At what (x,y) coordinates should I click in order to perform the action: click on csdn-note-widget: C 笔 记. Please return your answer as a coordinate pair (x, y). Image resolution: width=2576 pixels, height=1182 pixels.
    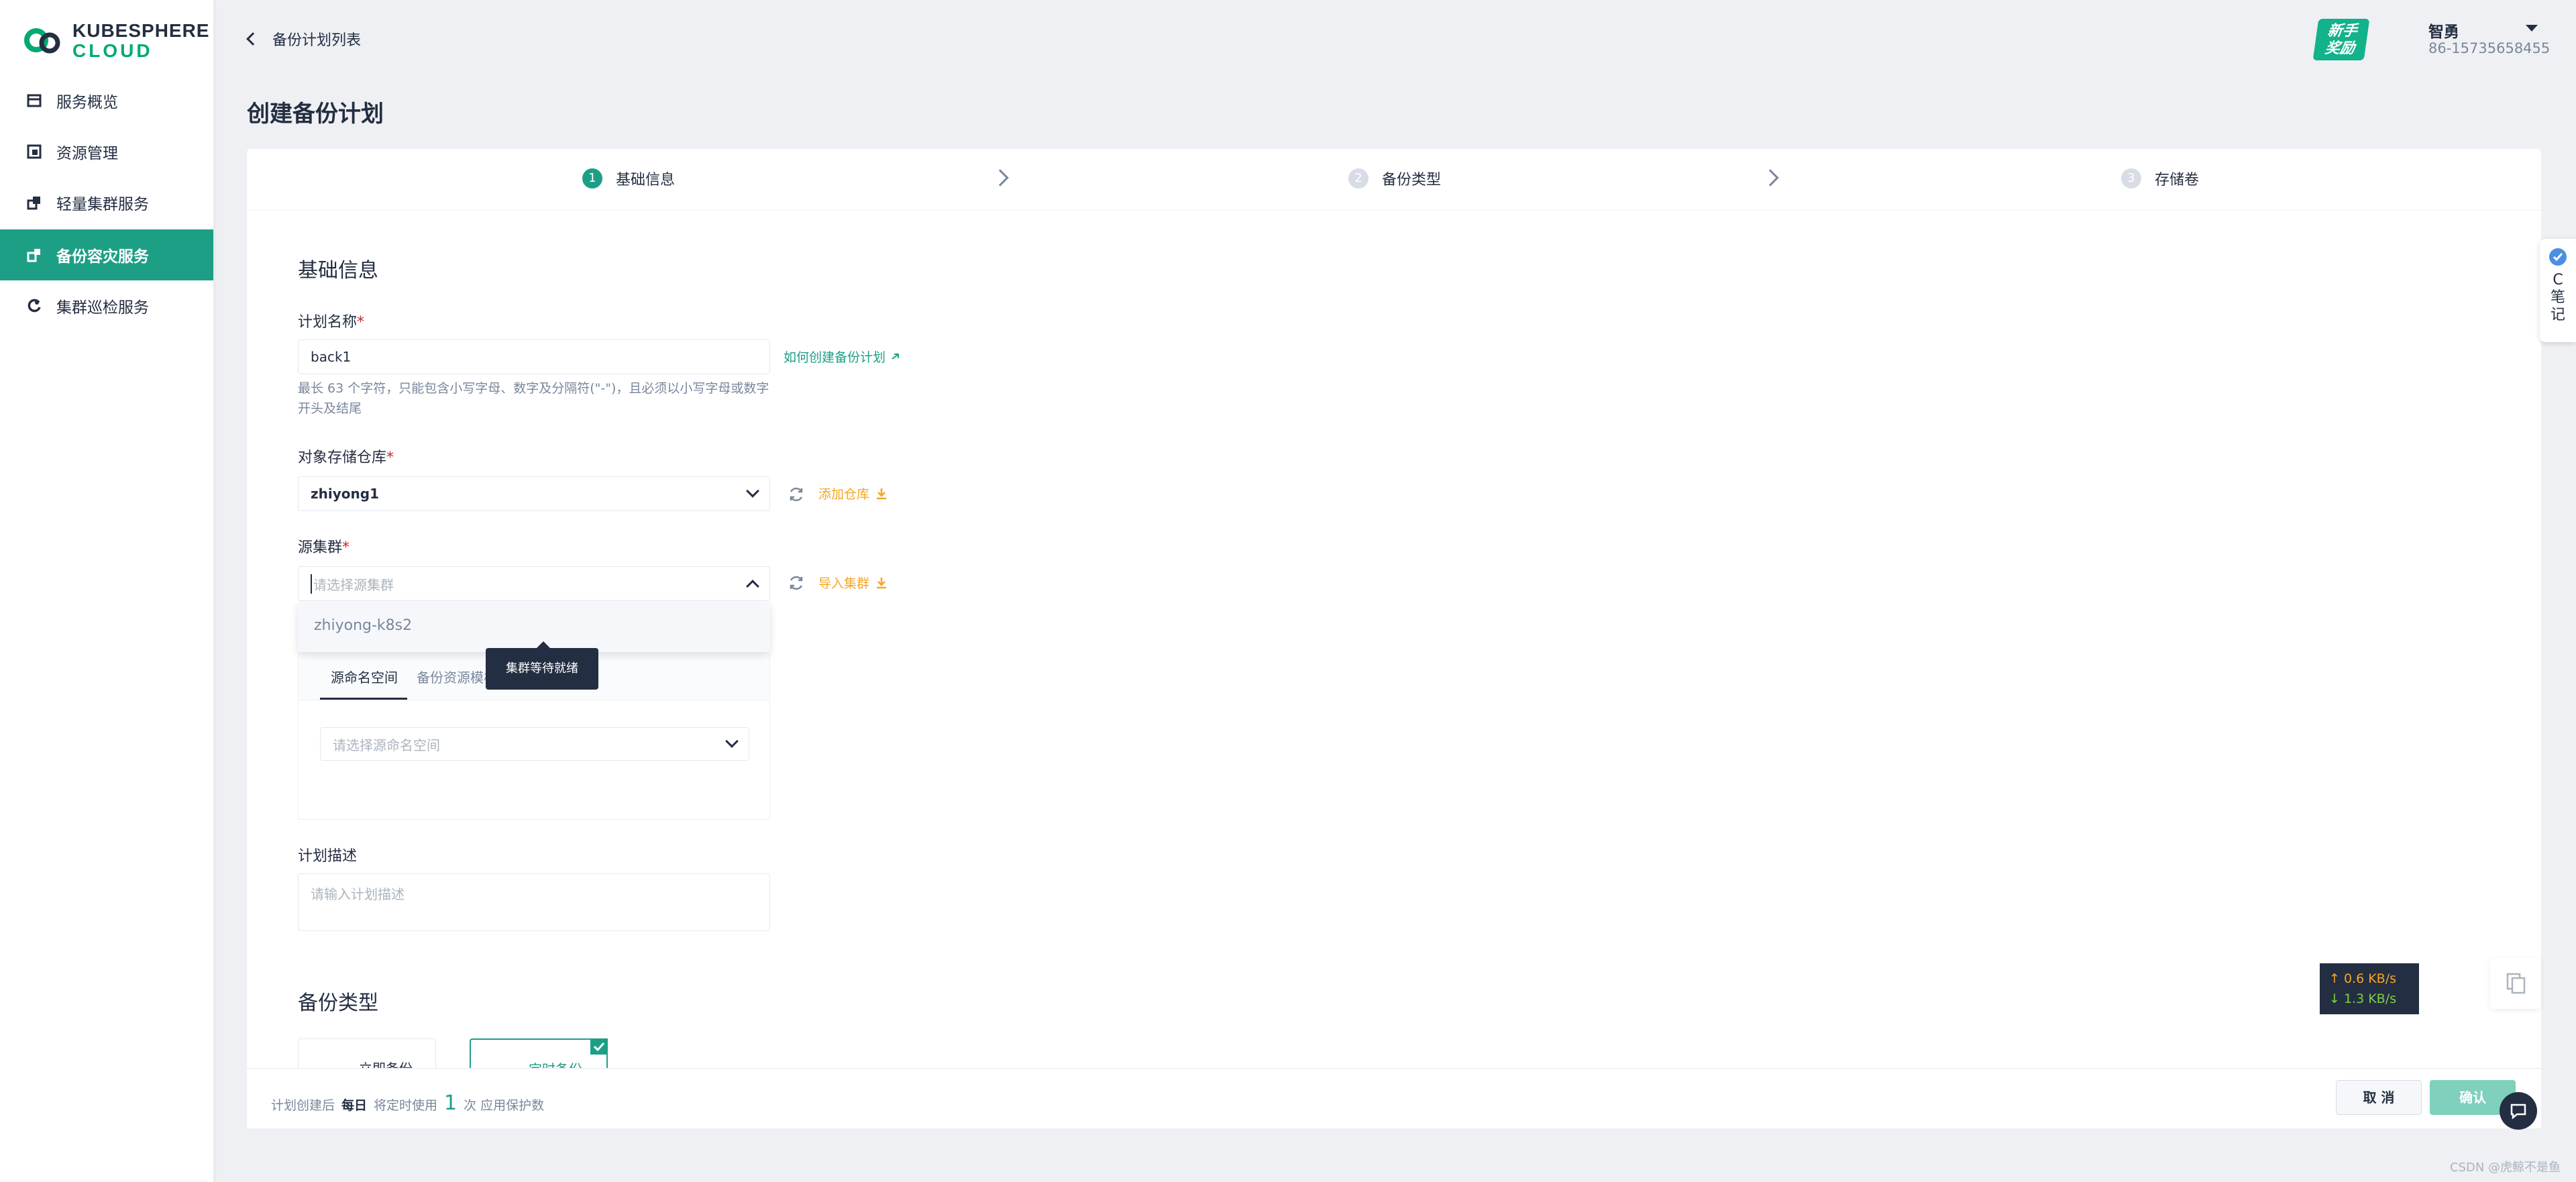
    Looking at the image, I should click on (2558, 290).